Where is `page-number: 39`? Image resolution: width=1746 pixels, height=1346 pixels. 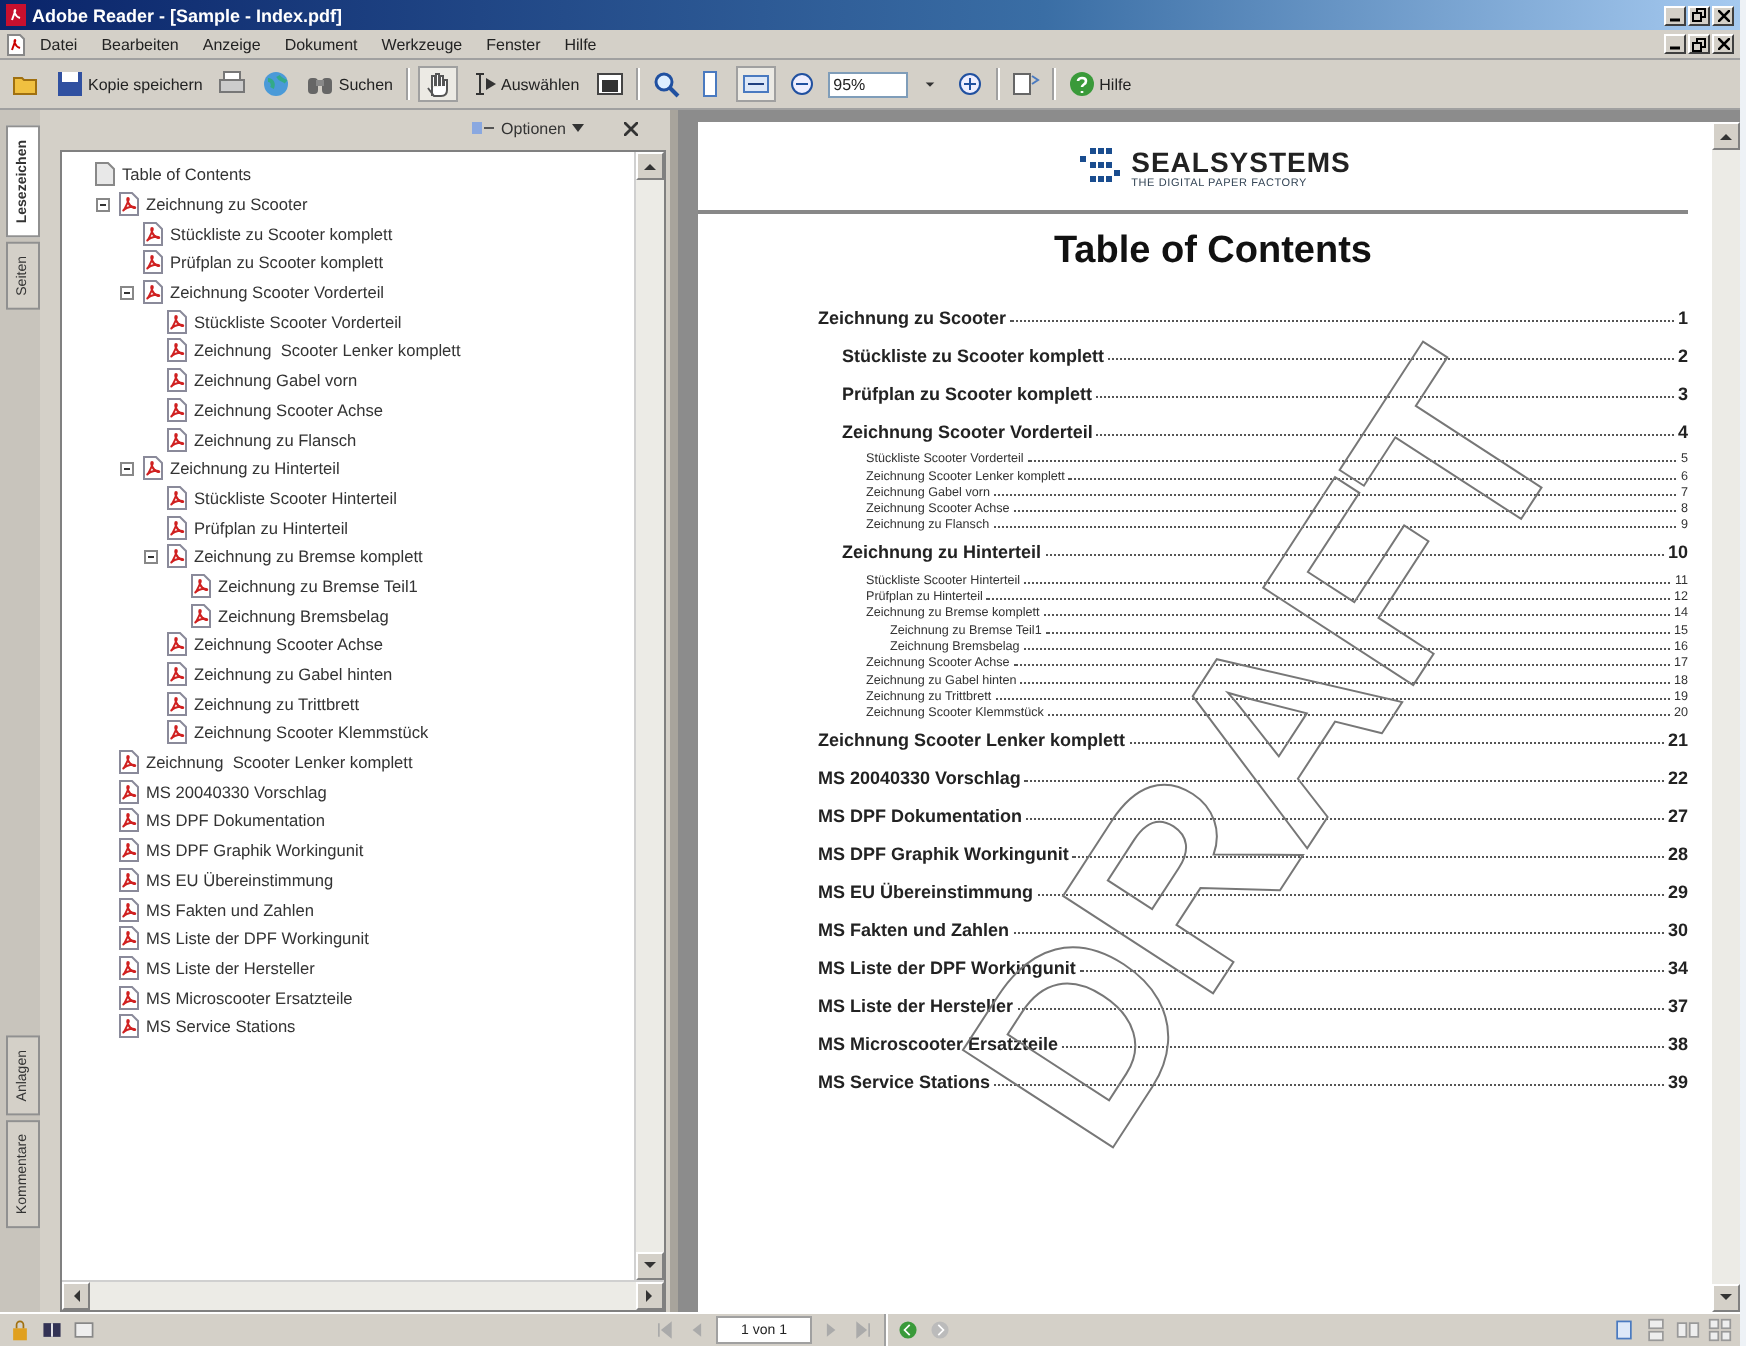
page-number: 39 is located at coordinates (1677, 1081).